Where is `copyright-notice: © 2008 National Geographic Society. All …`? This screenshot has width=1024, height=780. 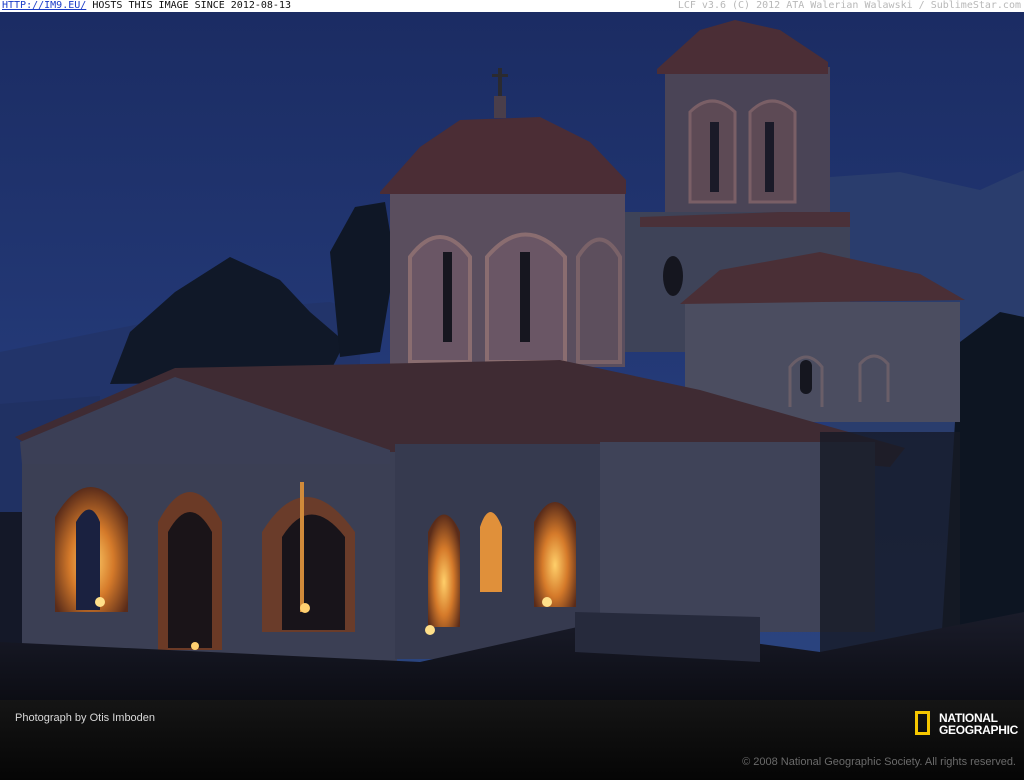 copyright-notice: © 2008 National Geographic Society. All … is located at coordinates (879, 762).